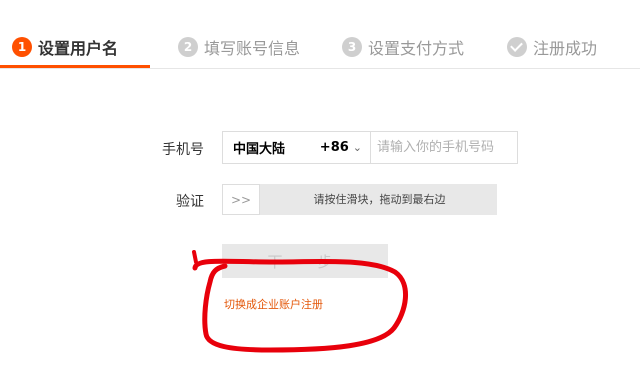 The image size is (640, 376). What do you see at coordinates (565, 48) in the screenshot?
I see `step-4-label: 注册成功` at bounding box center [565, 48].